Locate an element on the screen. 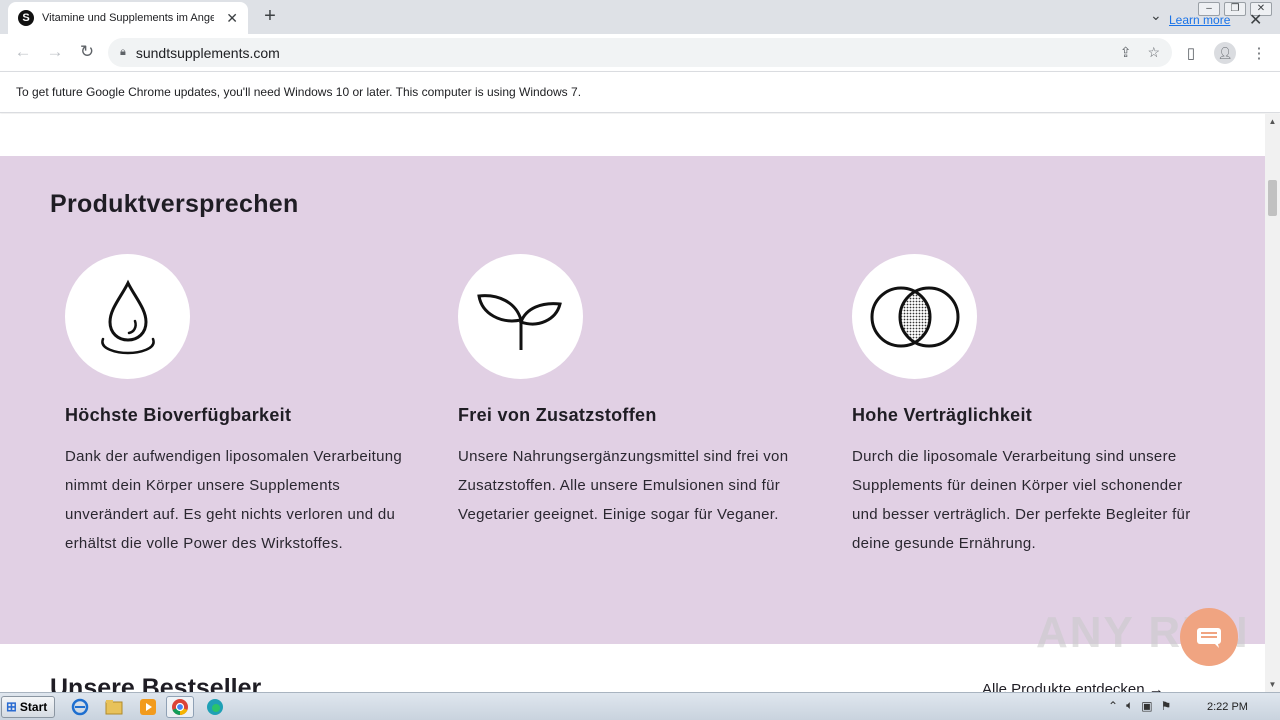 The height and width of the screenshot is (720, 1280). tab-close-icon: ✕ is located at coordinates (232, 18).